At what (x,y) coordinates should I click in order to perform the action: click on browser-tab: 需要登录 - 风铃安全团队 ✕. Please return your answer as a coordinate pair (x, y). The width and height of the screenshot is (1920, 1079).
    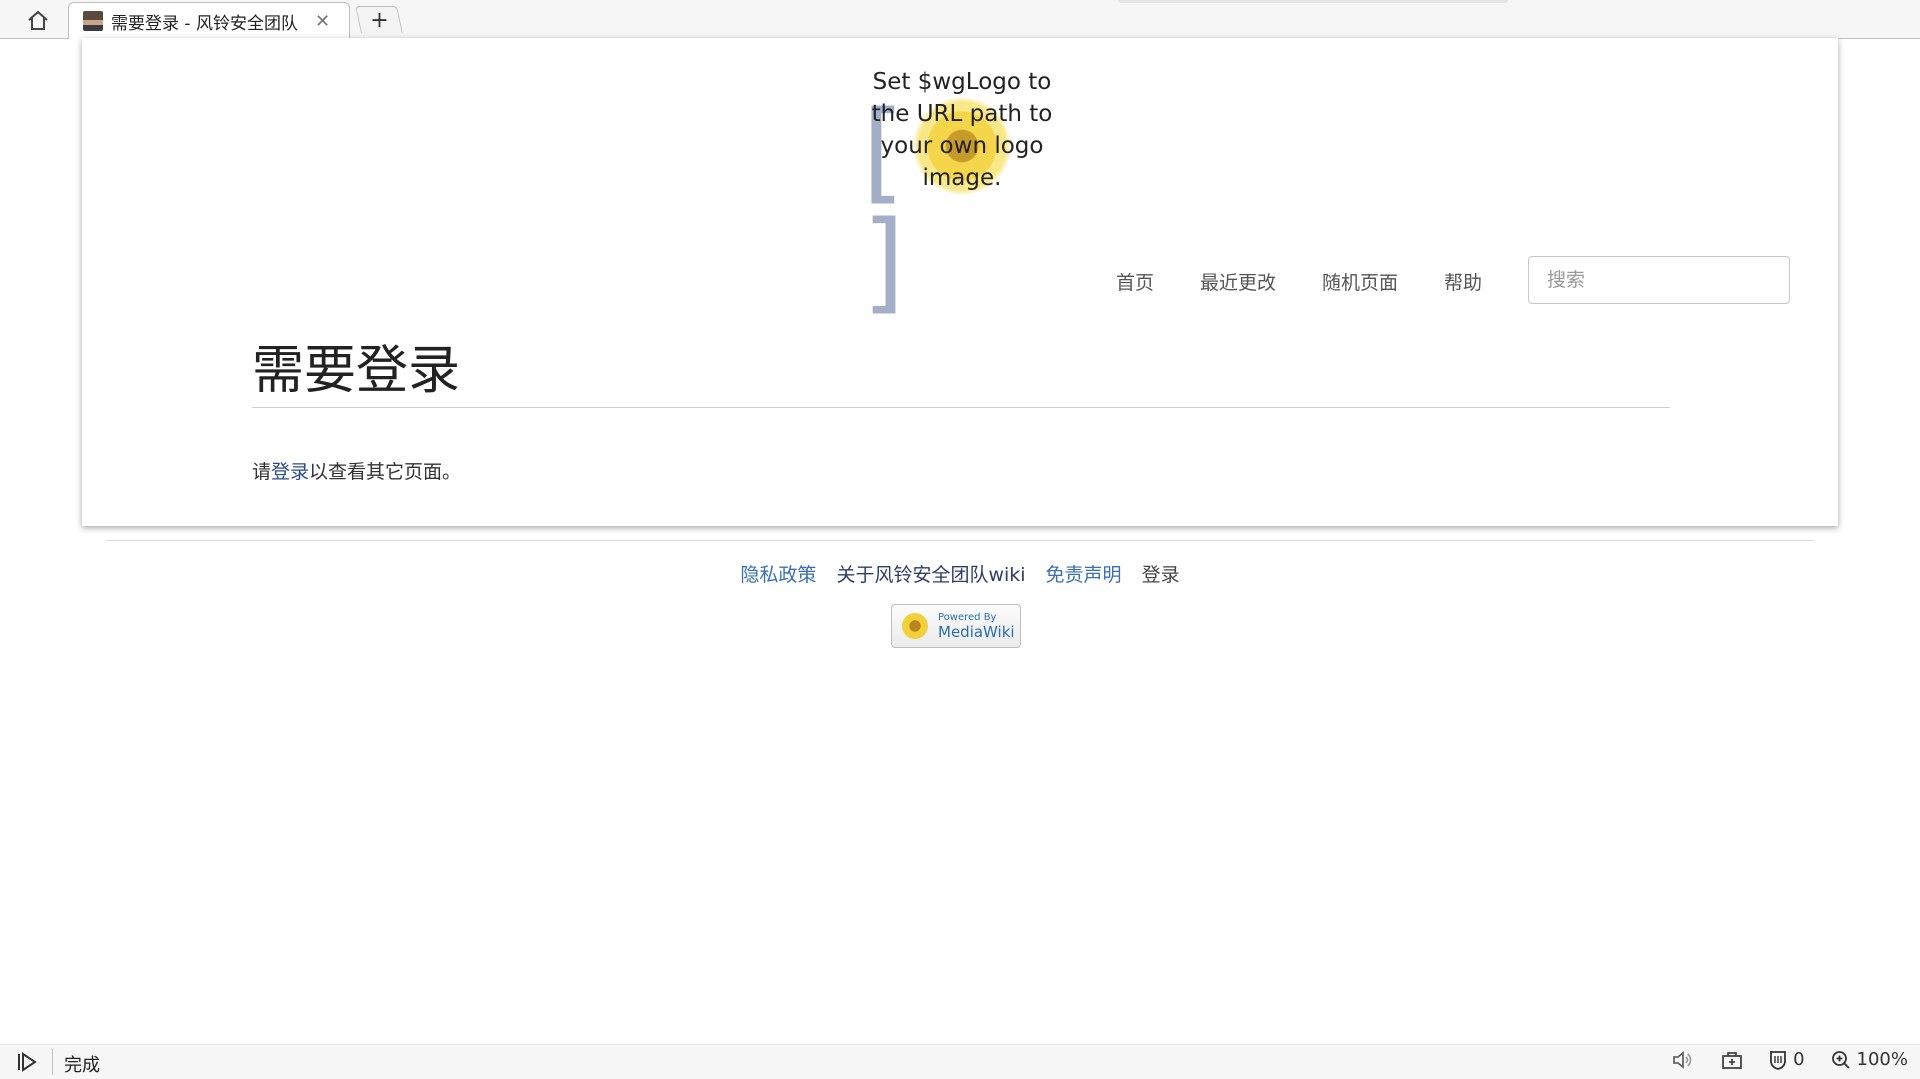
    Looking at the image, I should click on (209, 20).